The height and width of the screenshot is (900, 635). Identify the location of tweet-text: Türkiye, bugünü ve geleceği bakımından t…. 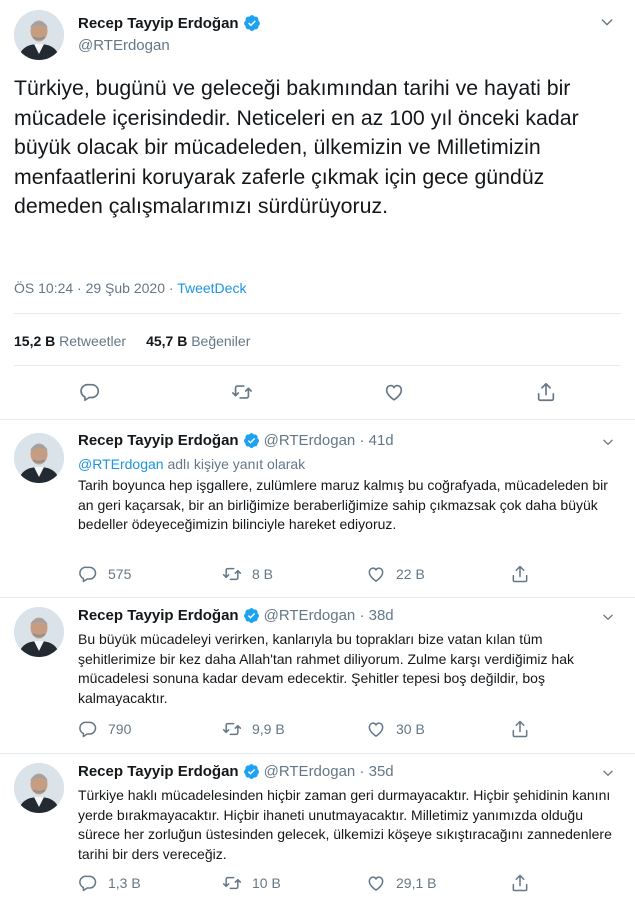
(296, 147).